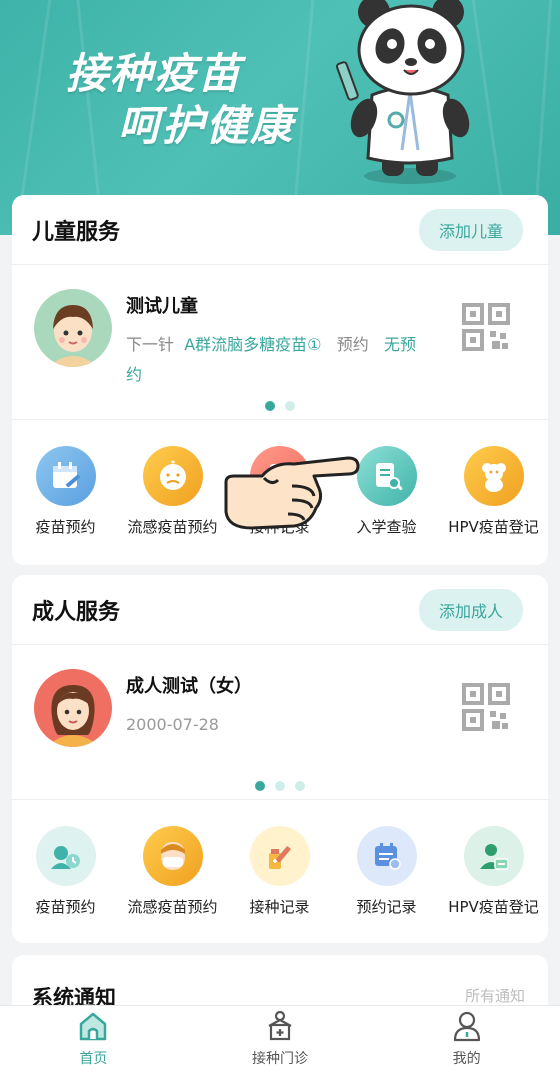  I want to click on sick-baby-icon, so click(172, 476).